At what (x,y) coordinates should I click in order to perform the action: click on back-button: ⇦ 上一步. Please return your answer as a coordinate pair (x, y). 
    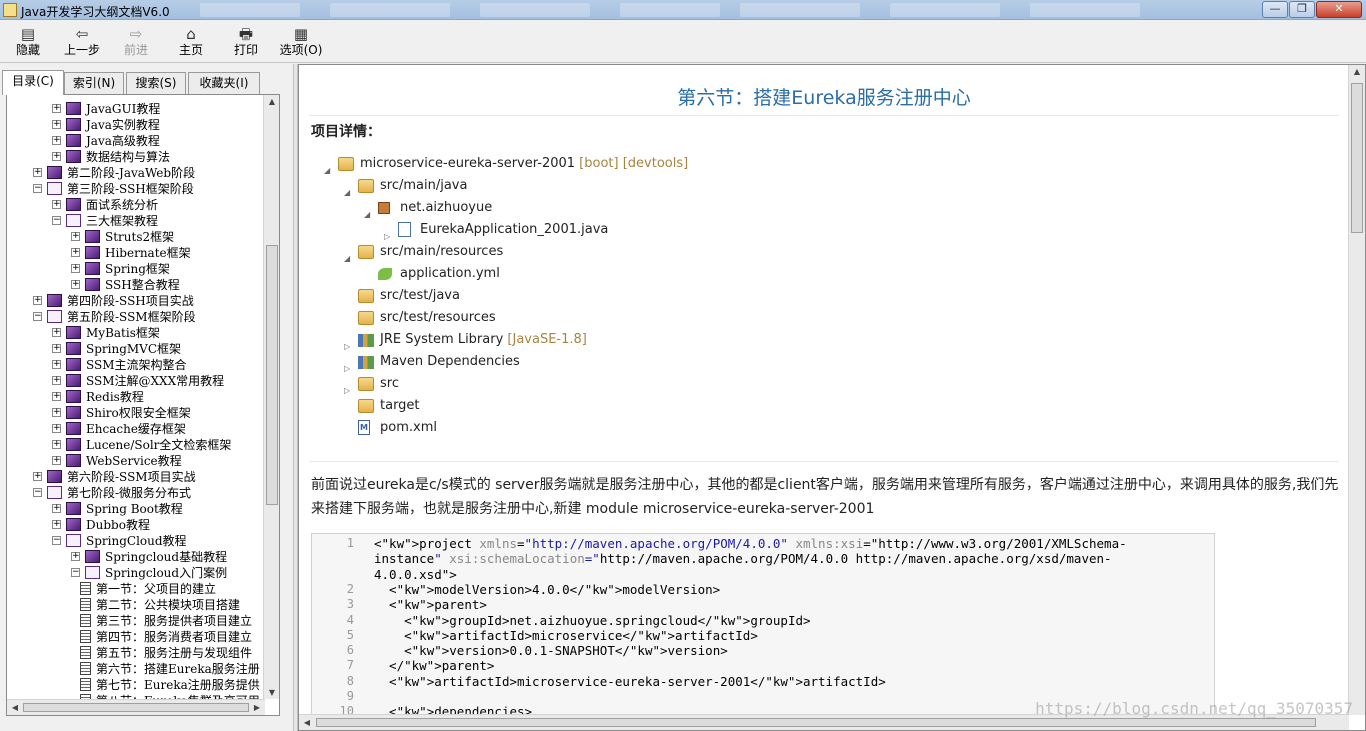
    Looking at the image, I should click on (82, 42).